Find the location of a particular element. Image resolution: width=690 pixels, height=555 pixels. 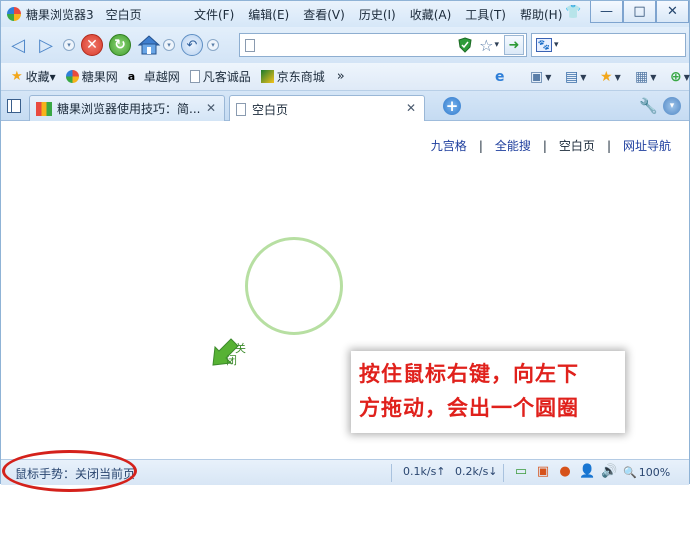

link-url-nav: 网址导航 is located at coordinates (647, 145).